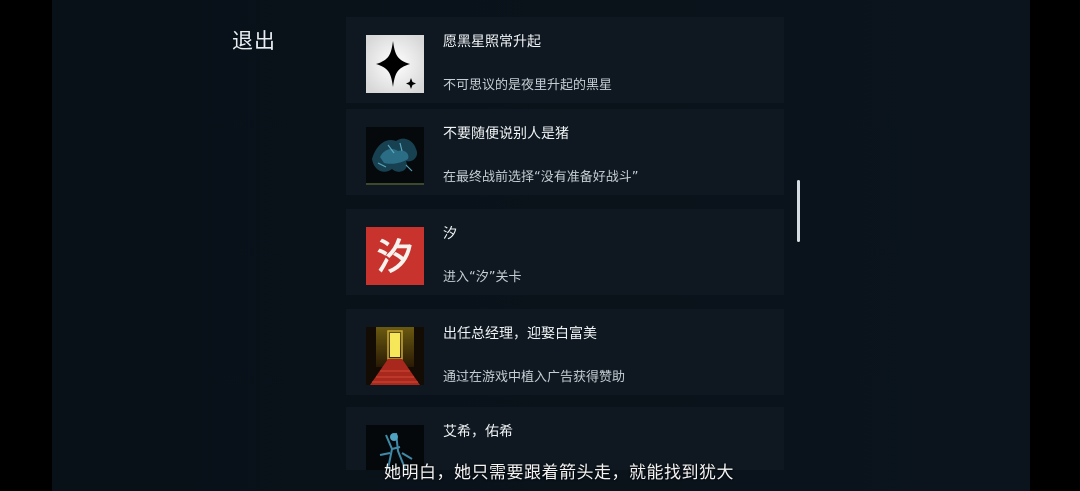 This screenshot has height=491, width=1080. I want to click on achievement-card-black-star: 愿黑星照常升起 不可思议的是夜里升起的黑星, so click(565, 60).